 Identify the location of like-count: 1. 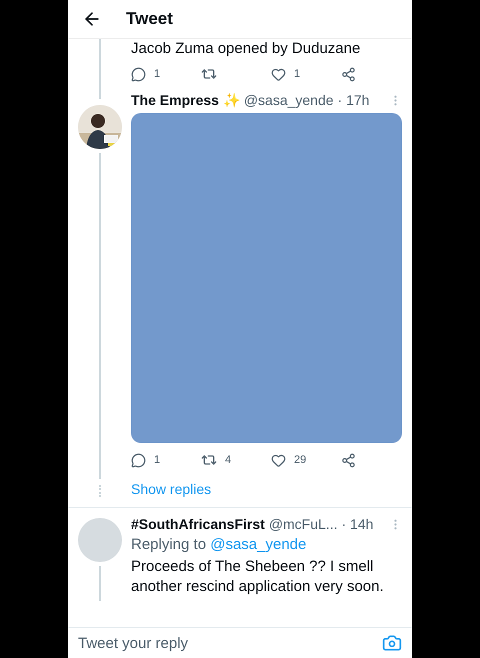
(297, 74).